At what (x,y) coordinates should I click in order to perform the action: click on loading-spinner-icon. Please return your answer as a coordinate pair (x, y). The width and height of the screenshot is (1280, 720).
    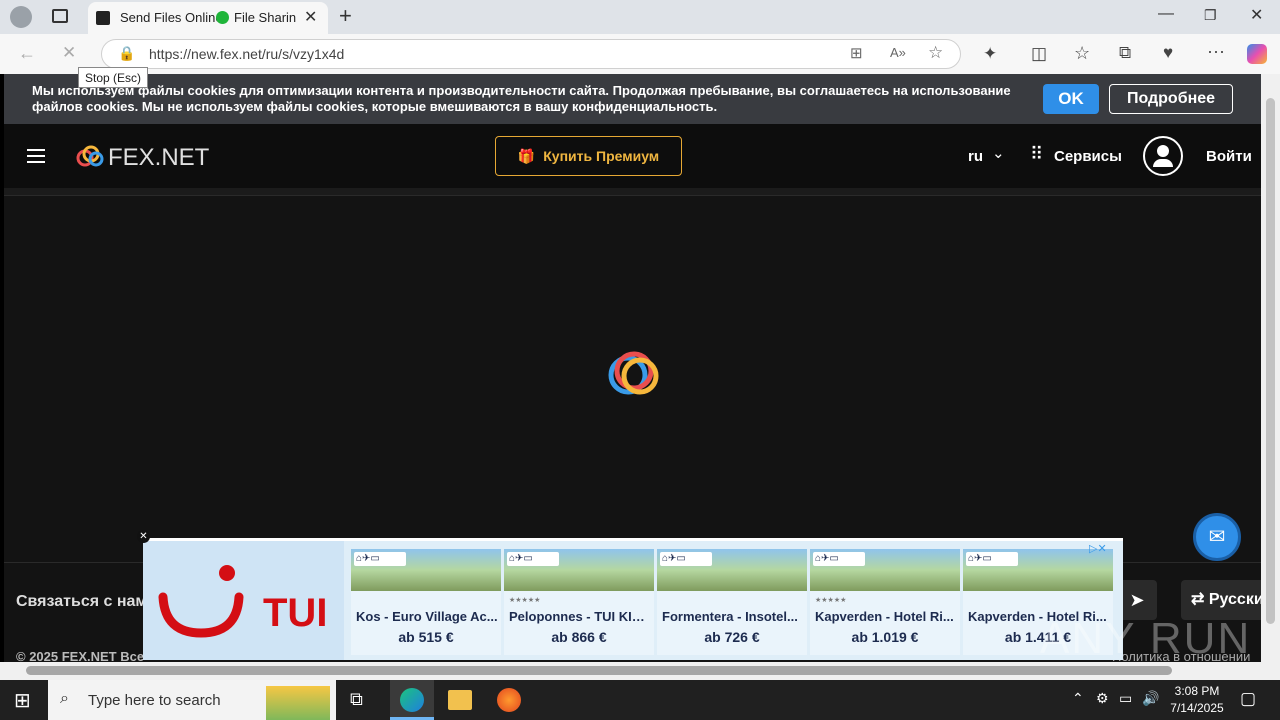
    Looking at the image, I should click on (634, 374).